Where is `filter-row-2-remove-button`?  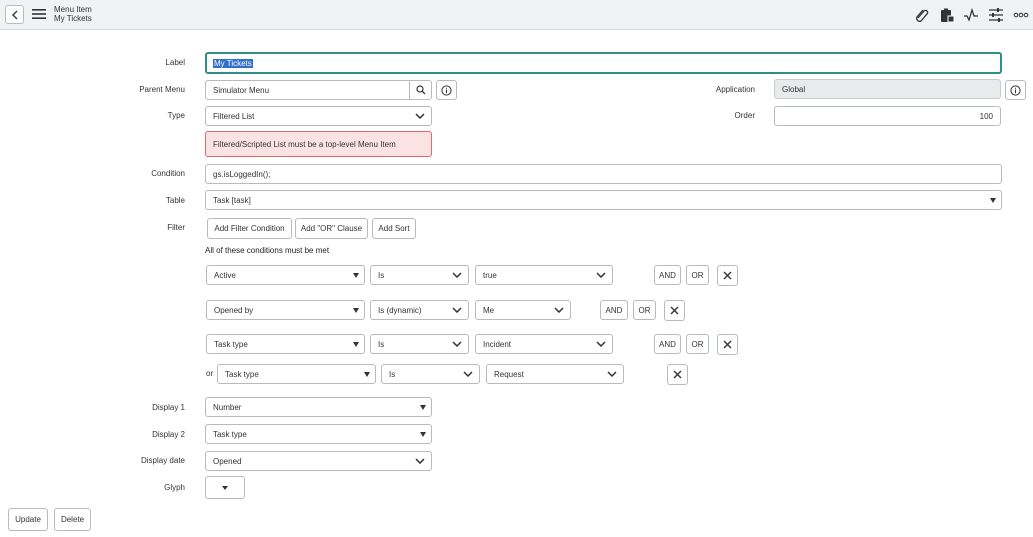 filter-row-2-remove-button is located at coordinates (674, 310).